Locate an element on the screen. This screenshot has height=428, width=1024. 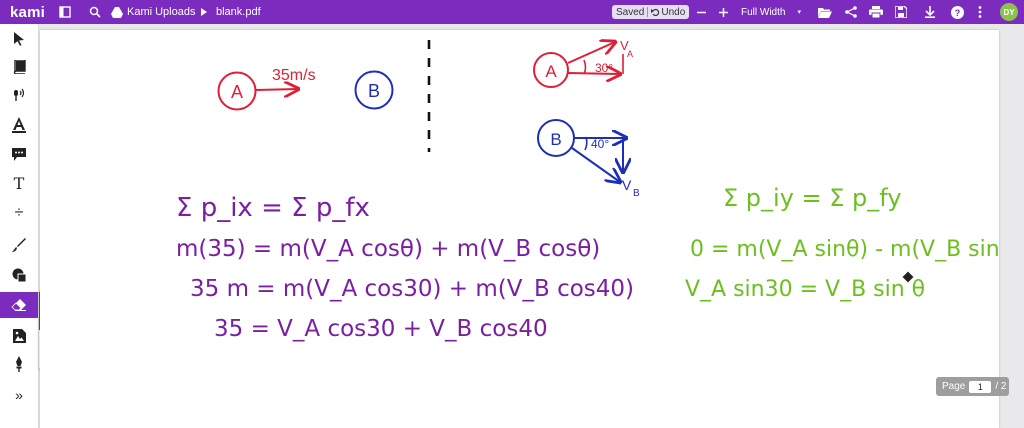
page-indicator: Page 1 / 2 is located at coordinates (972, 386).